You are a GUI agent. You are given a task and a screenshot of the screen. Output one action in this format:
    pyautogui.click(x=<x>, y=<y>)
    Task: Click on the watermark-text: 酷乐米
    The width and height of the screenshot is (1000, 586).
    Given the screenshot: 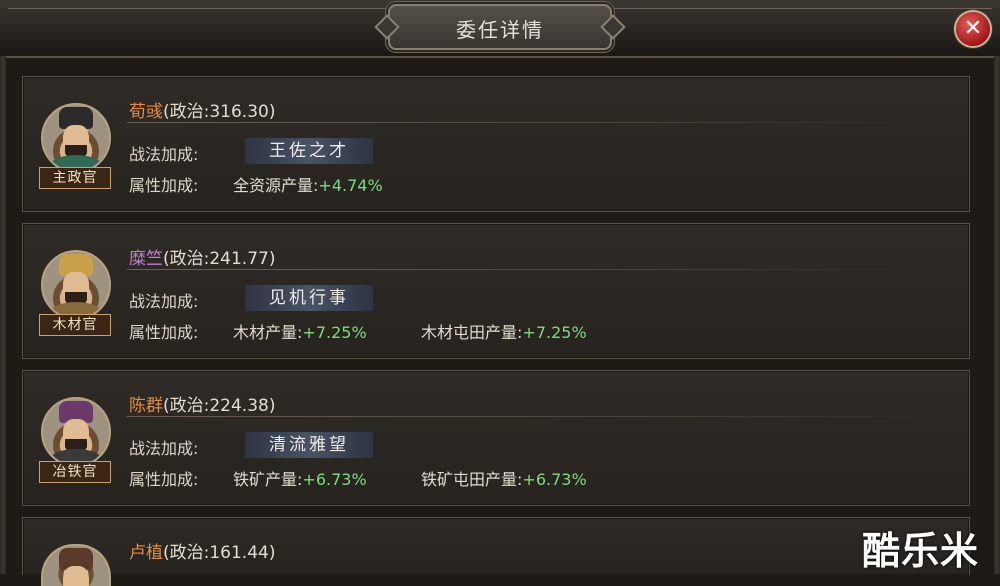 What is the action you would take?
    pyautogui.click(x=921, y=551)
    